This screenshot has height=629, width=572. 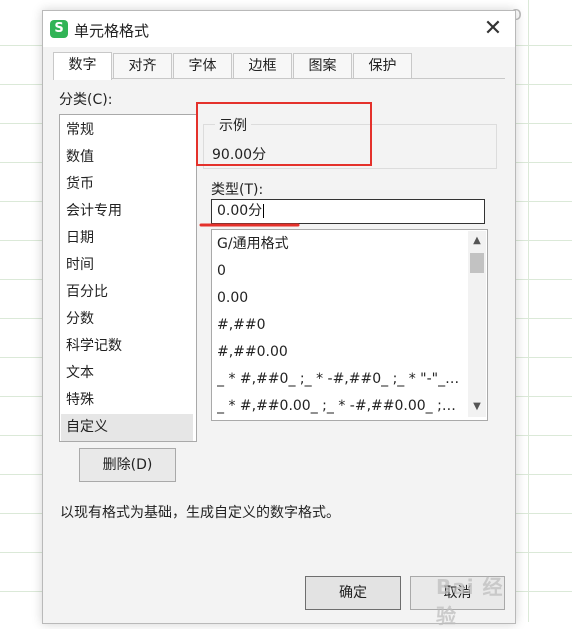 What do you see at coordinates (142, 66) in the screenshot?
I see `tab-alignment: 对齐` at bounding box center [142, 66].